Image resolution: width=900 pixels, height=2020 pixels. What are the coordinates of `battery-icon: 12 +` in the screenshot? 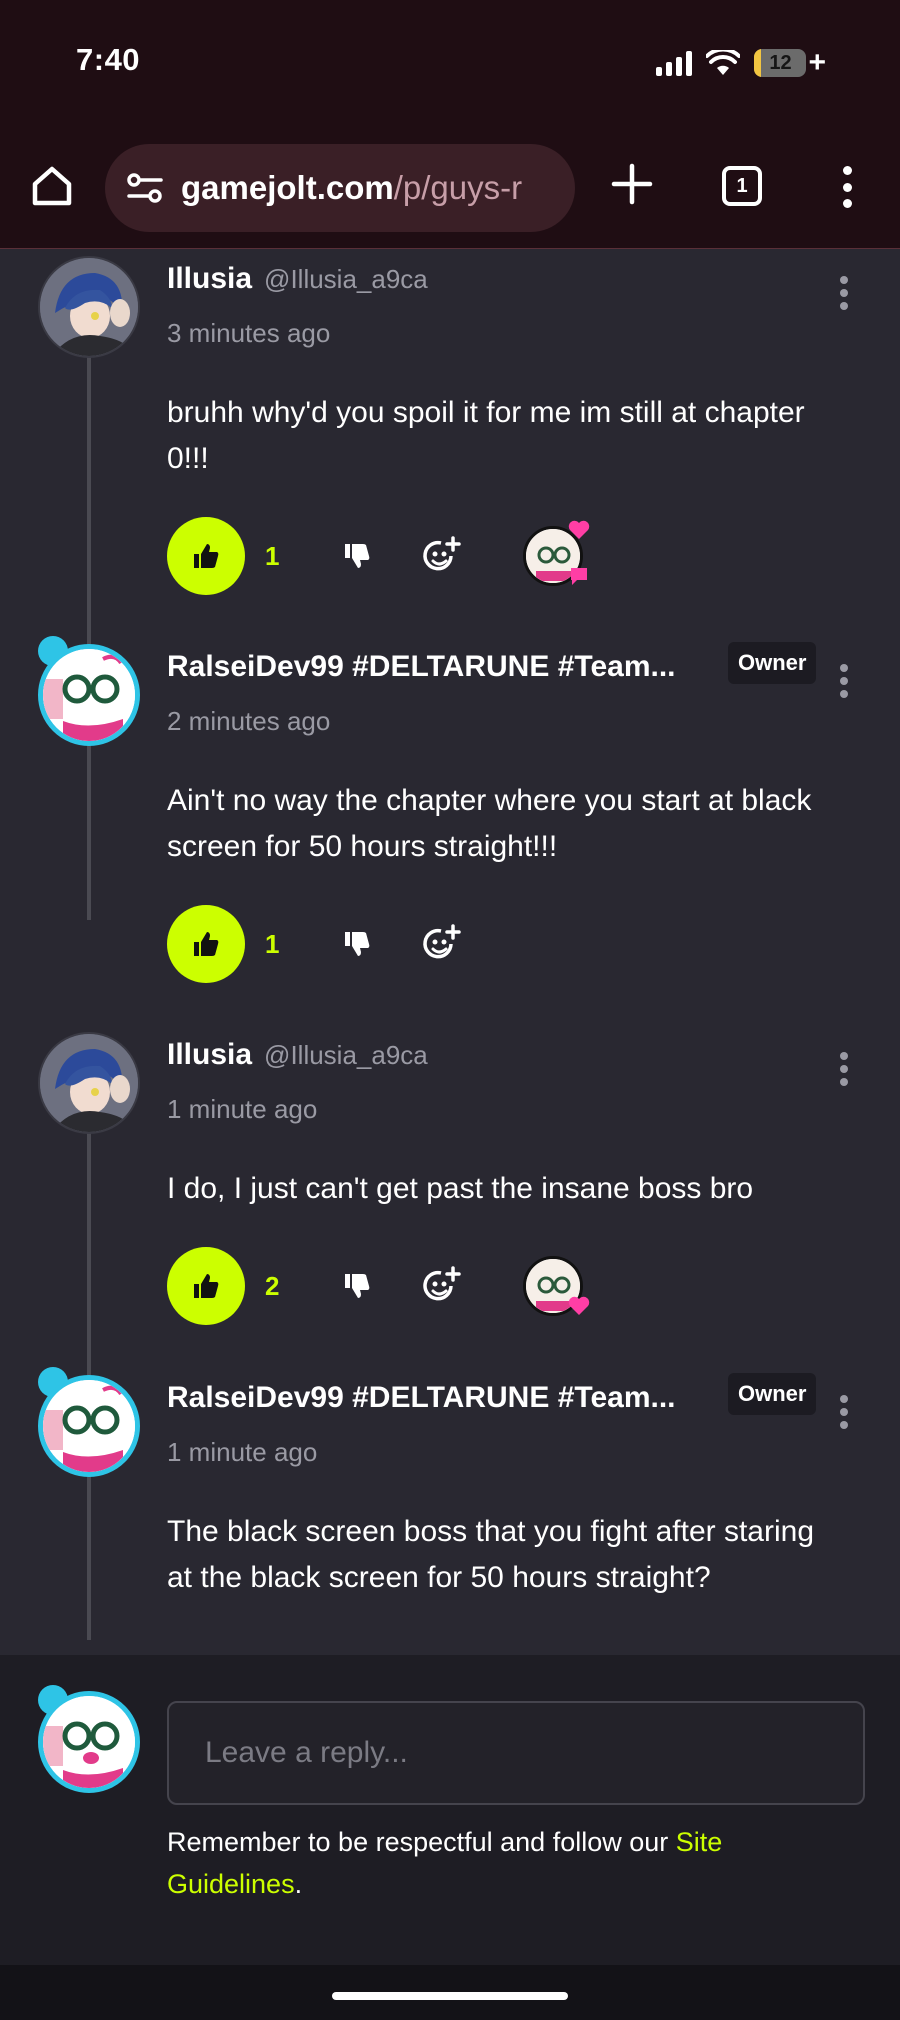 It's located at (790, 63).